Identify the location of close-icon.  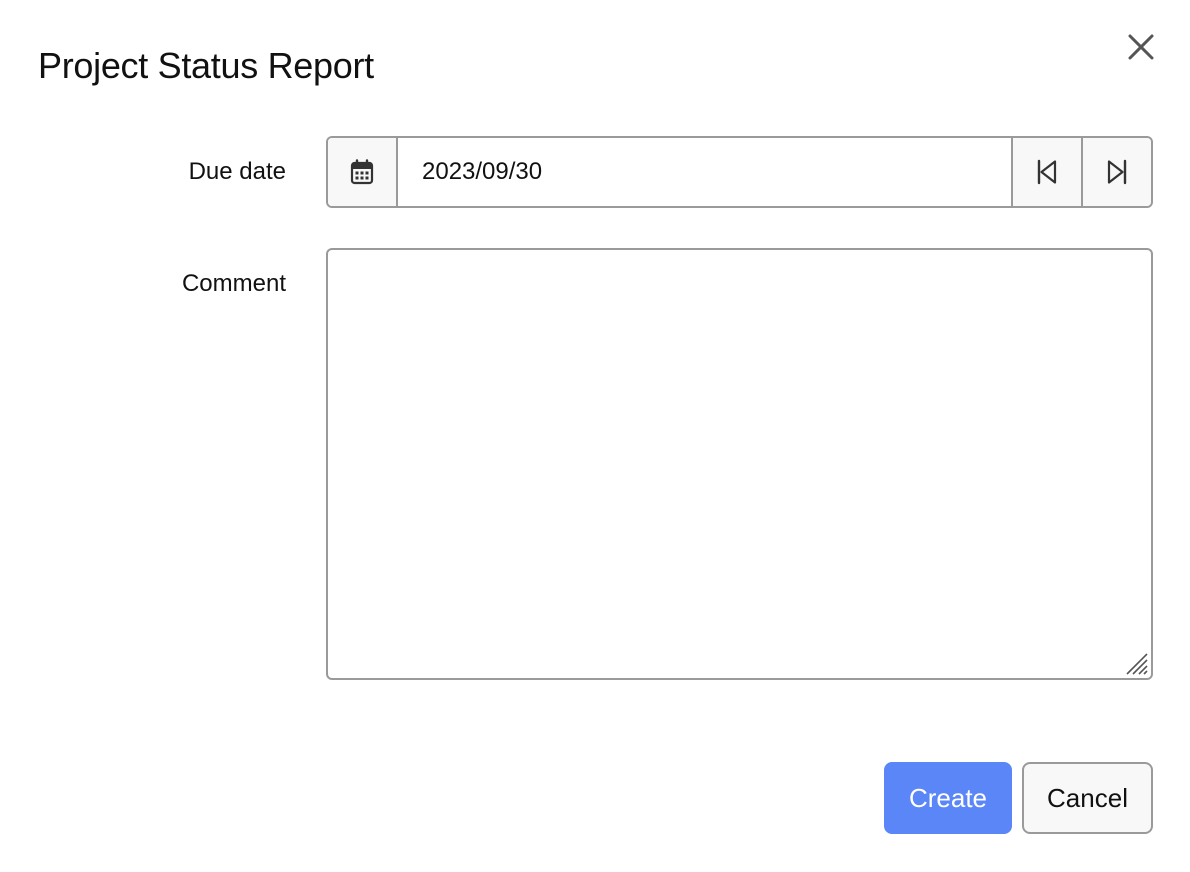
(1141, 47).